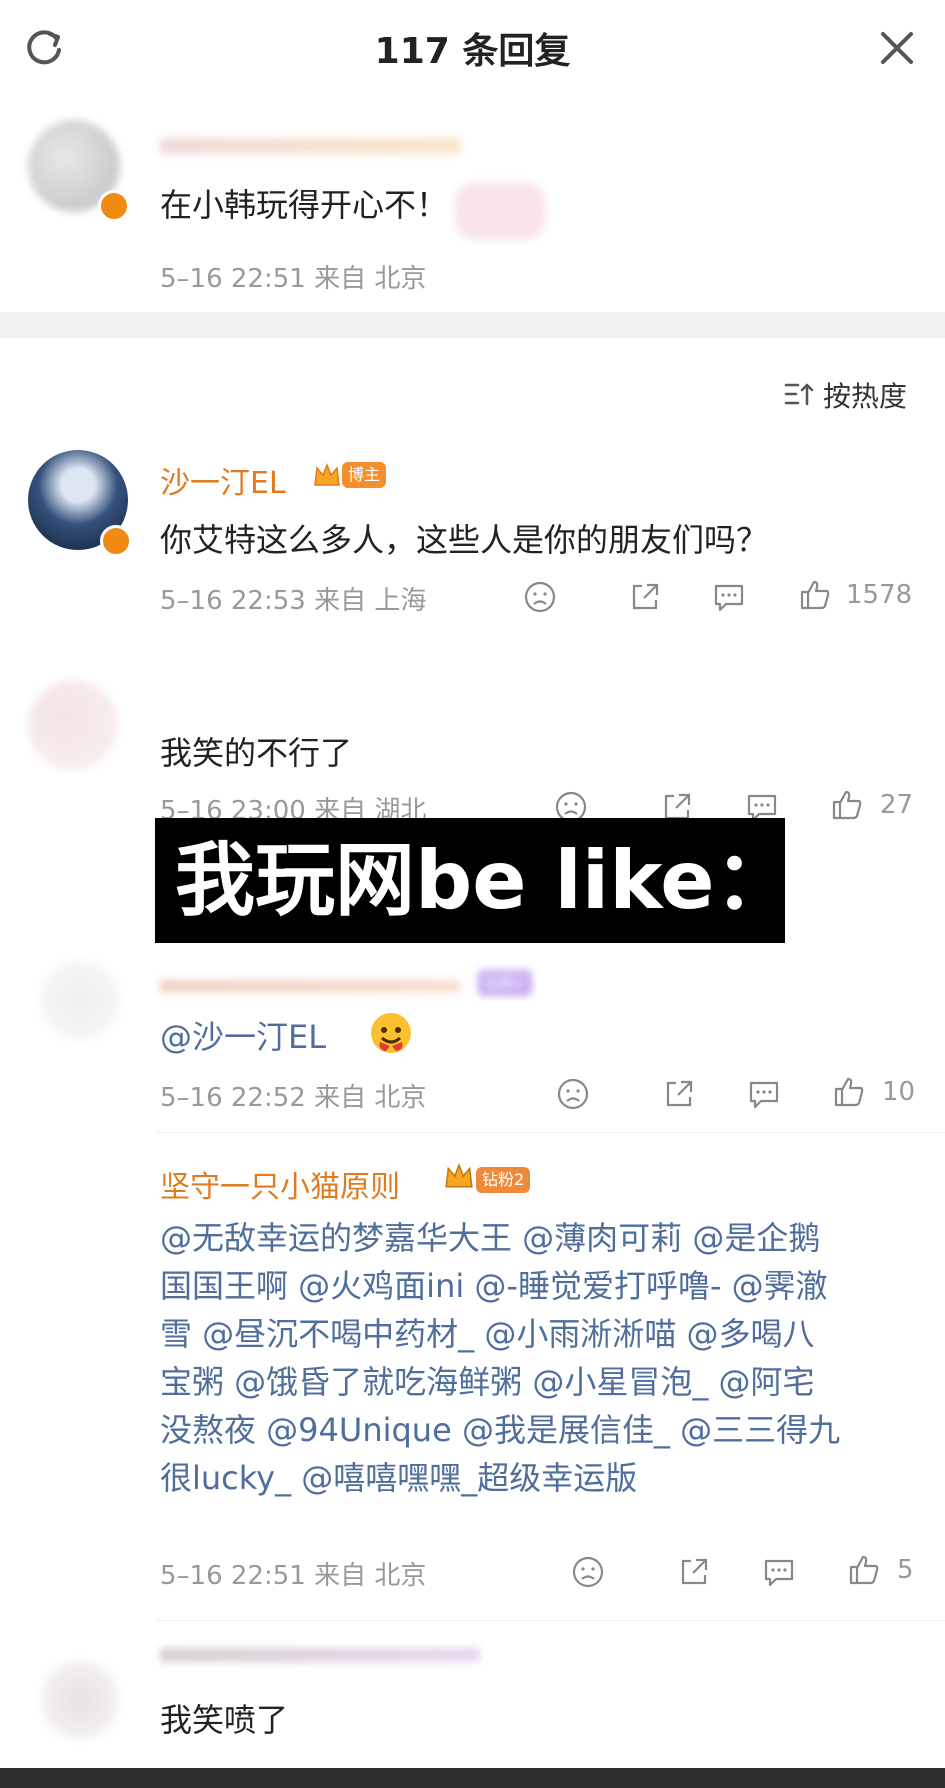 The image size is (945, 1788). Describe the element at coordinates (256, 753) in the screenshot. I see `comment-content: 我笑的不行了` at that location.